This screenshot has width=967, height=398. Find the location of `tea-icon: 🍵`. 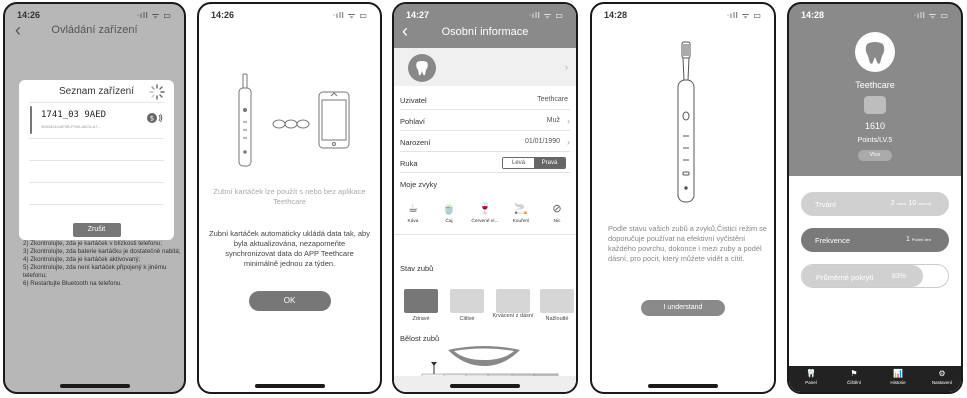

tea-icon: 🍵 is located at coordinates (449, 209).